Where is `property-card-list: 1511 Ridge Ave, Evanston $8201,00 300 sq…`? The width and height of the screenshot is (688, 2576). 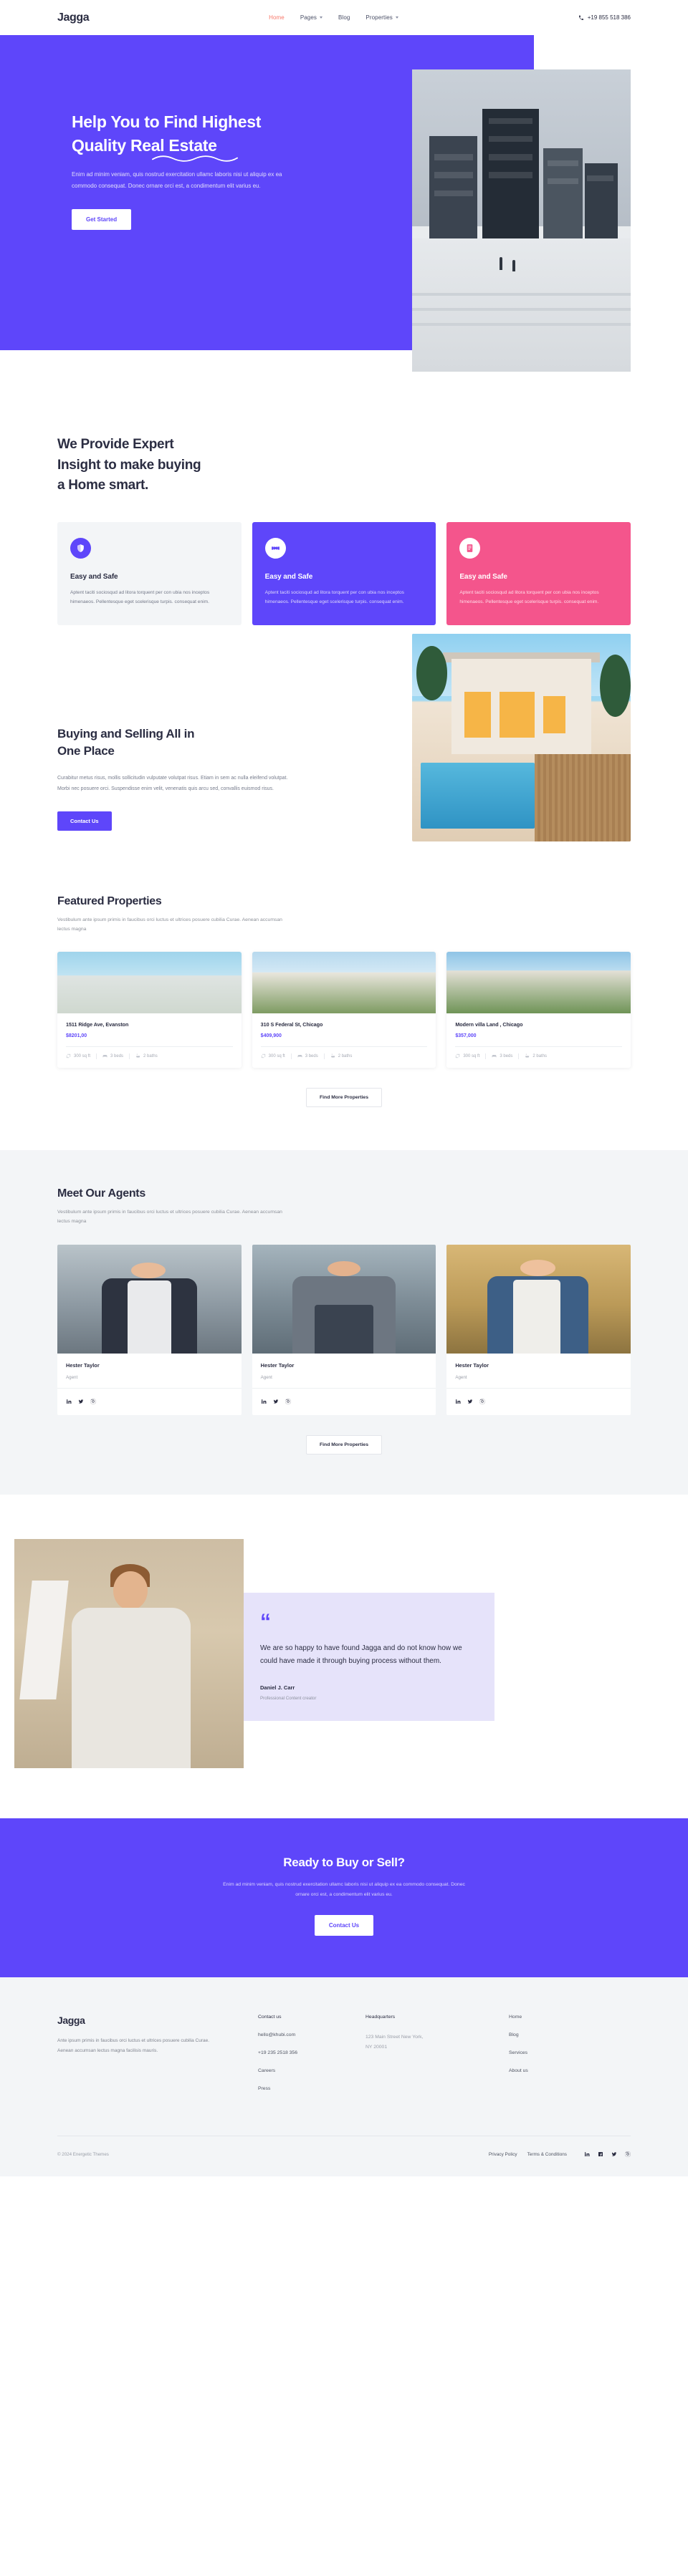 property-card-list: 1511 Ridge Ave, Evanston $8201,00 300 sq… is located at coordinates (344, 1009).